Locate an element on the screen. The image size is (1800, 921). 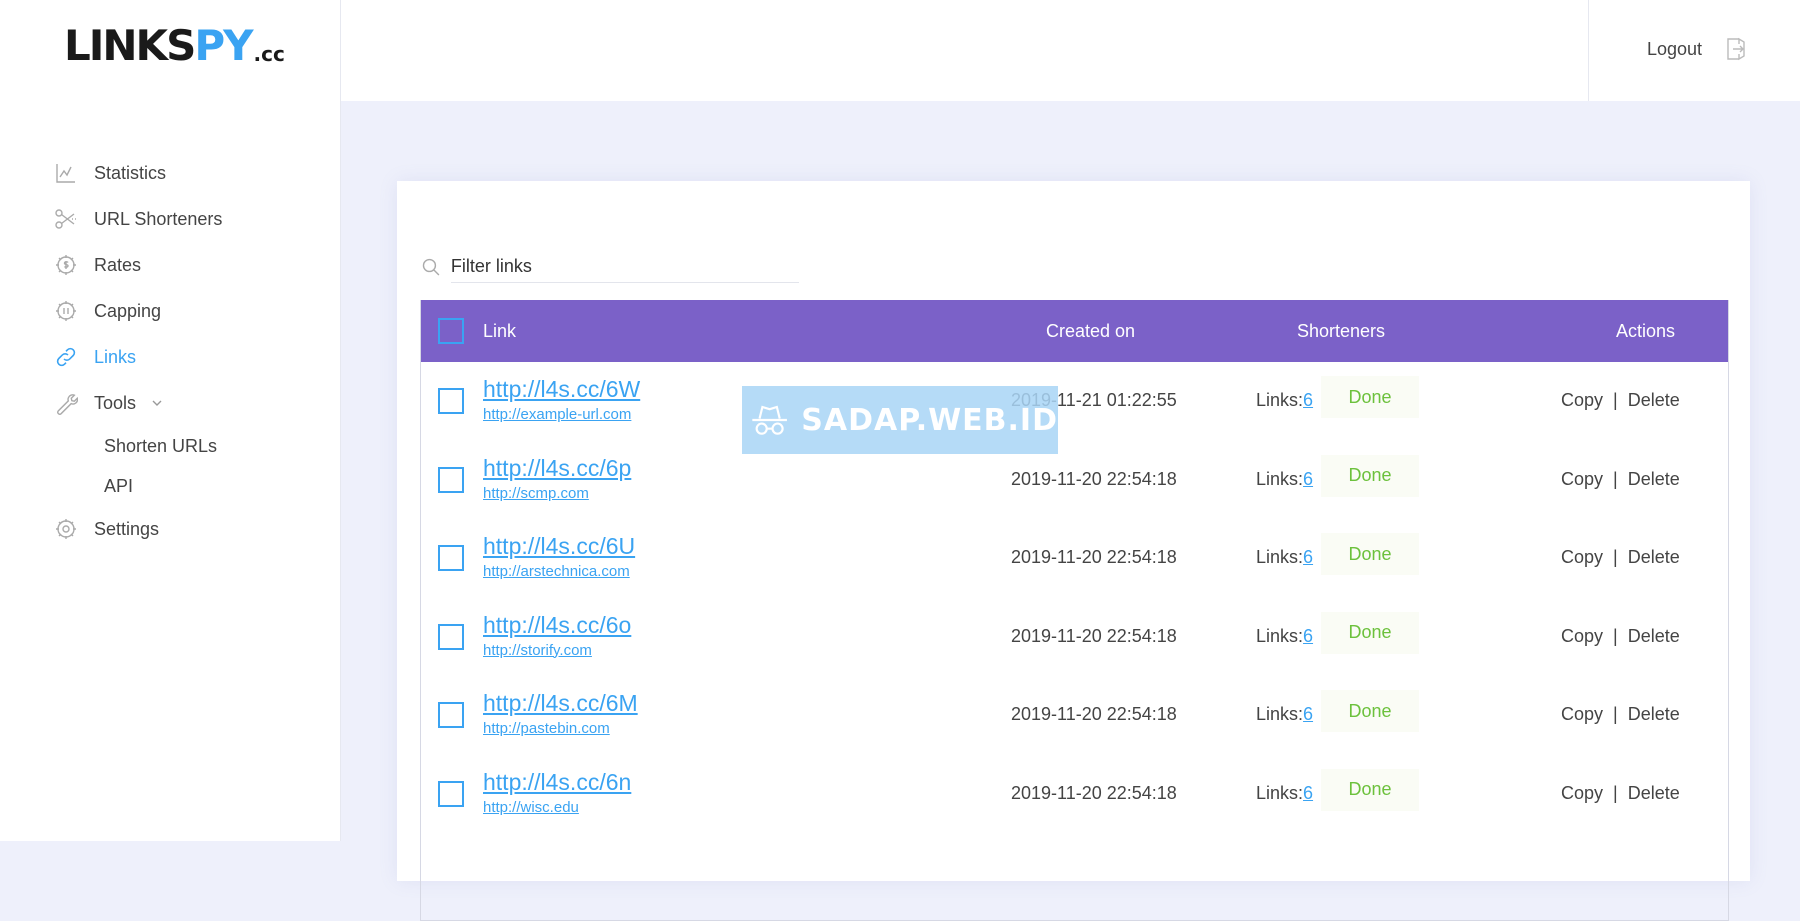
search-icon is located at coordinates (431, 267).